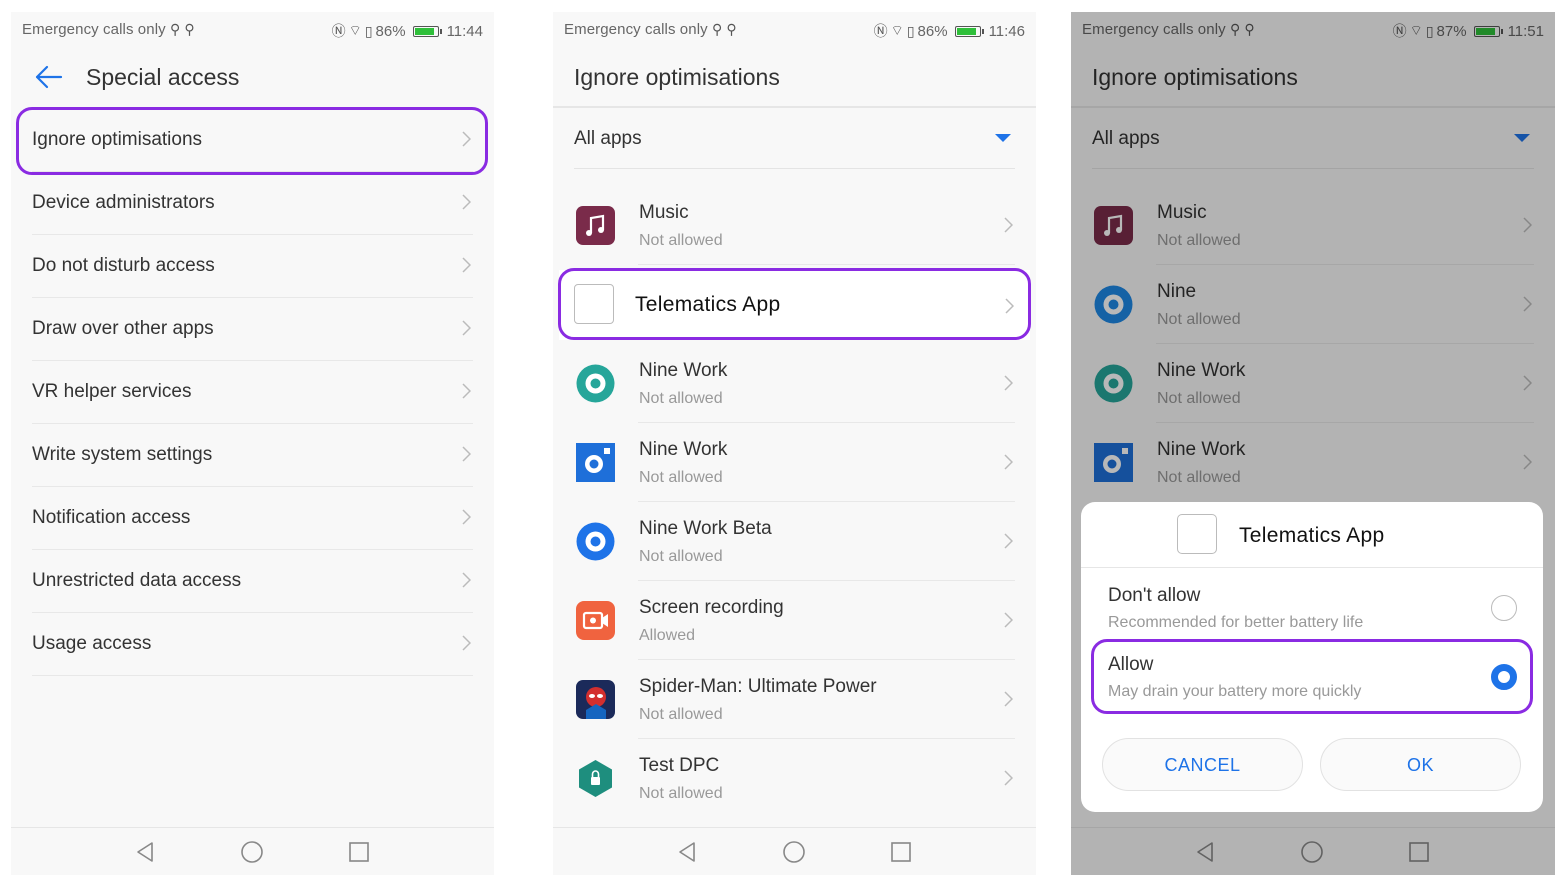 This screenshot has height=875, width=1560. What do you see at coordinates (252, 644) in the screenshot?
I see `menu-item-usage-access: Usage access` at bounding box center [252, 644].